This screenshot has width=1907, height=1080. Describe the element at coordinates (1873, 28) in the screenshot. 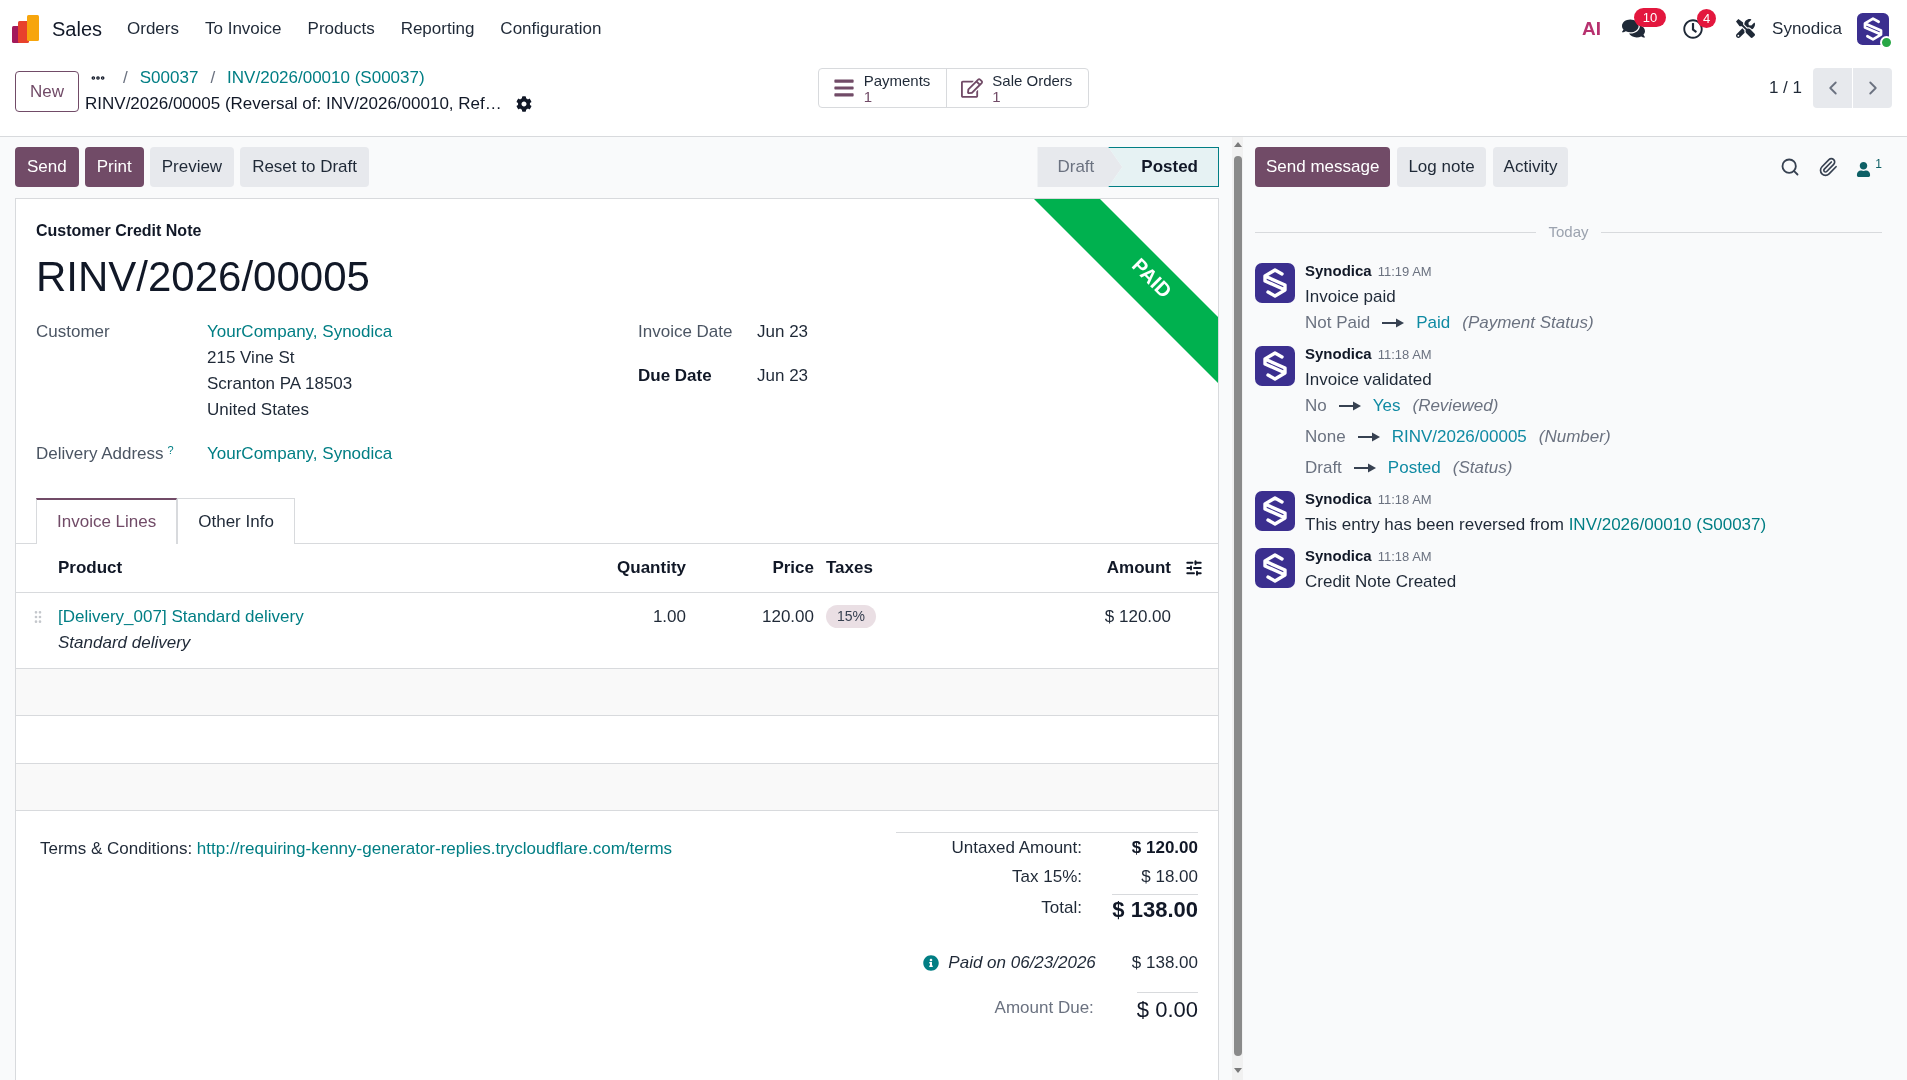

I see `user-avatar` at that location.